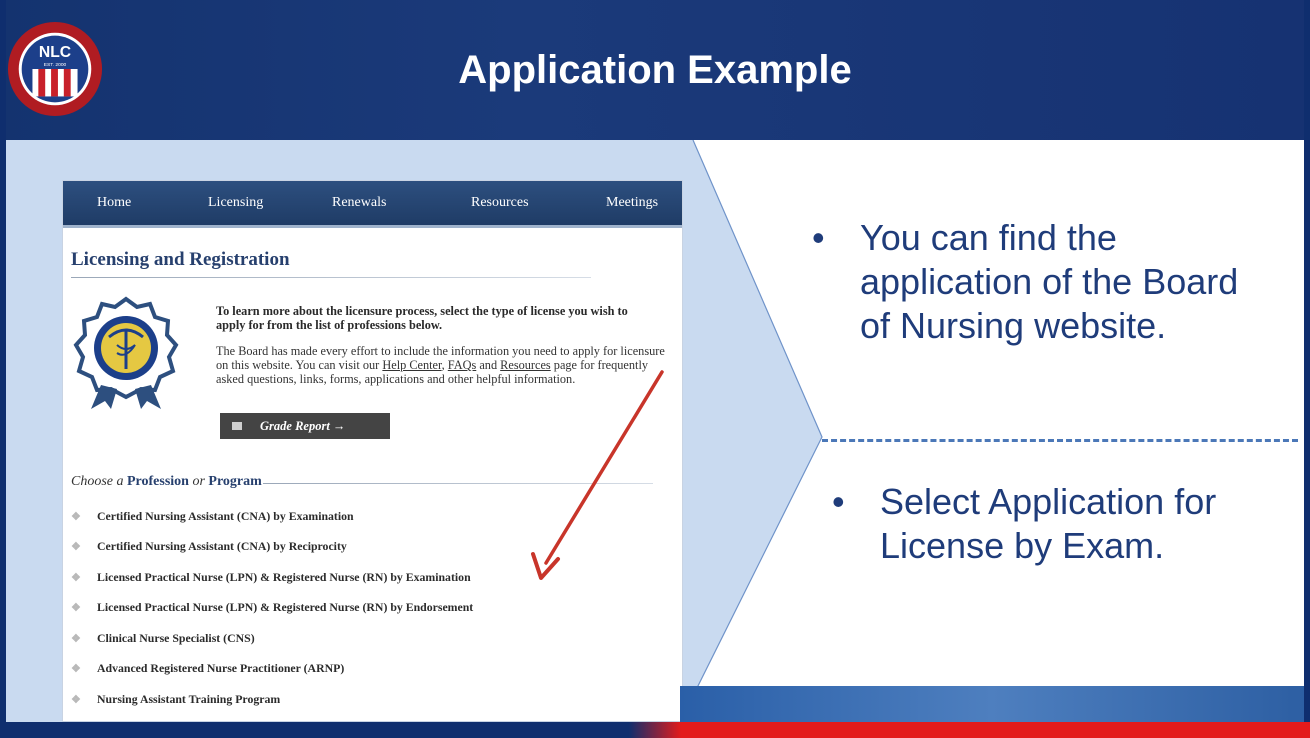 The width and height of the screenshot is (1310, 738). Describe the element at coordinates (488, 365) in the screenshot. I see `intro-sep-2: and` at that location.